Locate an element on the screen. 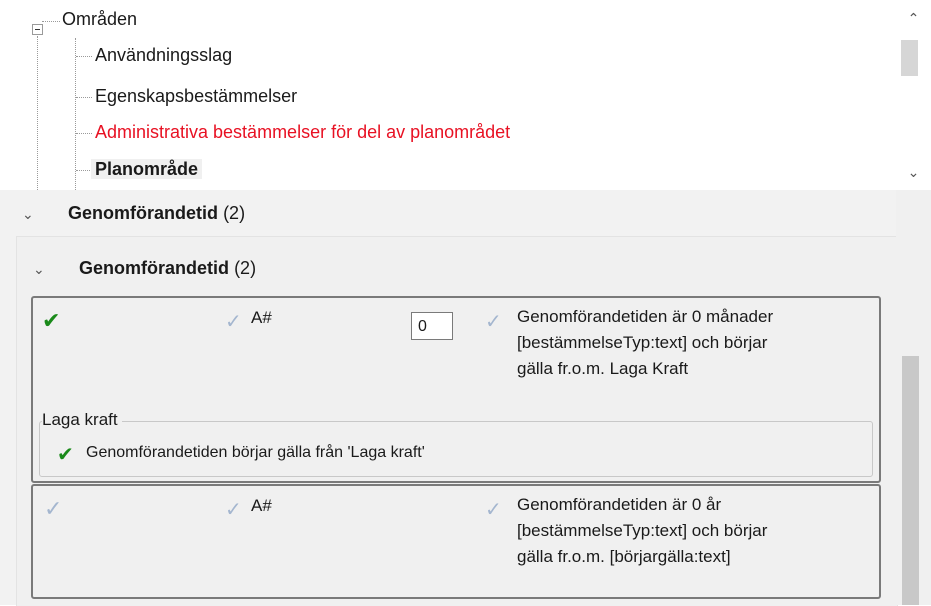 Image resolution: width=931 pixels, height=606 pixels. collapse-toggle is located at coordinates (37, 29).